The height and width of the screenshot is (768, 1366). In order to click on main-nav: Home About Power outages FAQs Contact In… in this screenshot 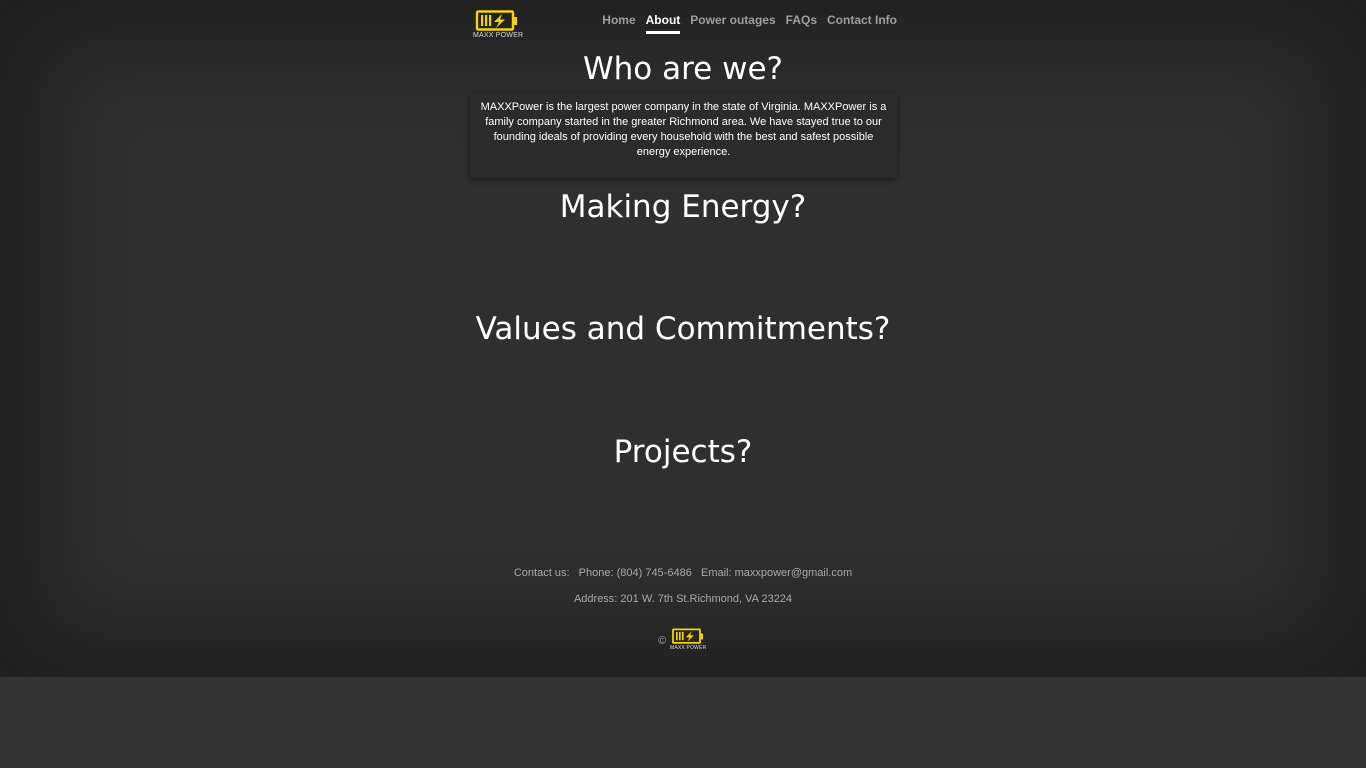, I will do `click(749, 23)`.